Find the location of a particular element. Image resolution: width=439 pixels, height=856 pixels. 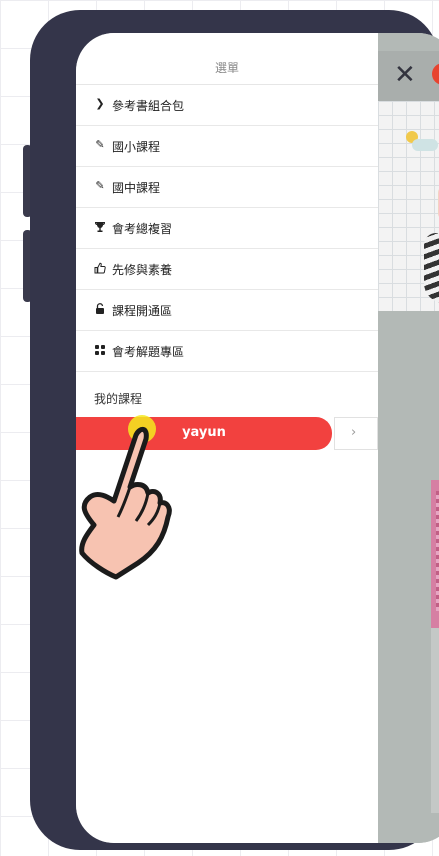

menu-item-label: 會考解題專區 is located at coordinates (148, 352).